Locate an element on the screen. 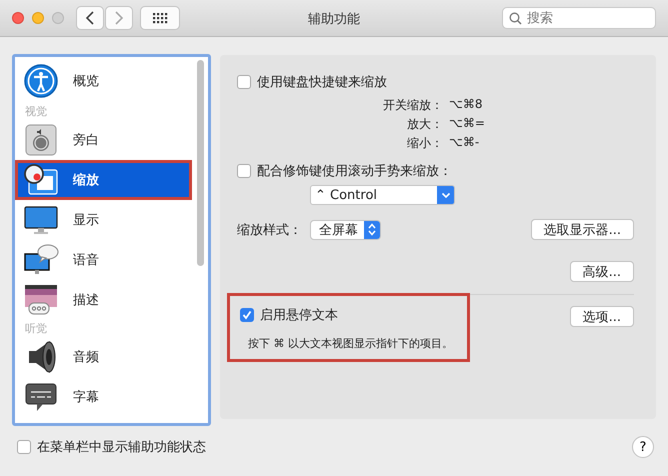  chevron-down-icon is located at coordinates (445, 195).